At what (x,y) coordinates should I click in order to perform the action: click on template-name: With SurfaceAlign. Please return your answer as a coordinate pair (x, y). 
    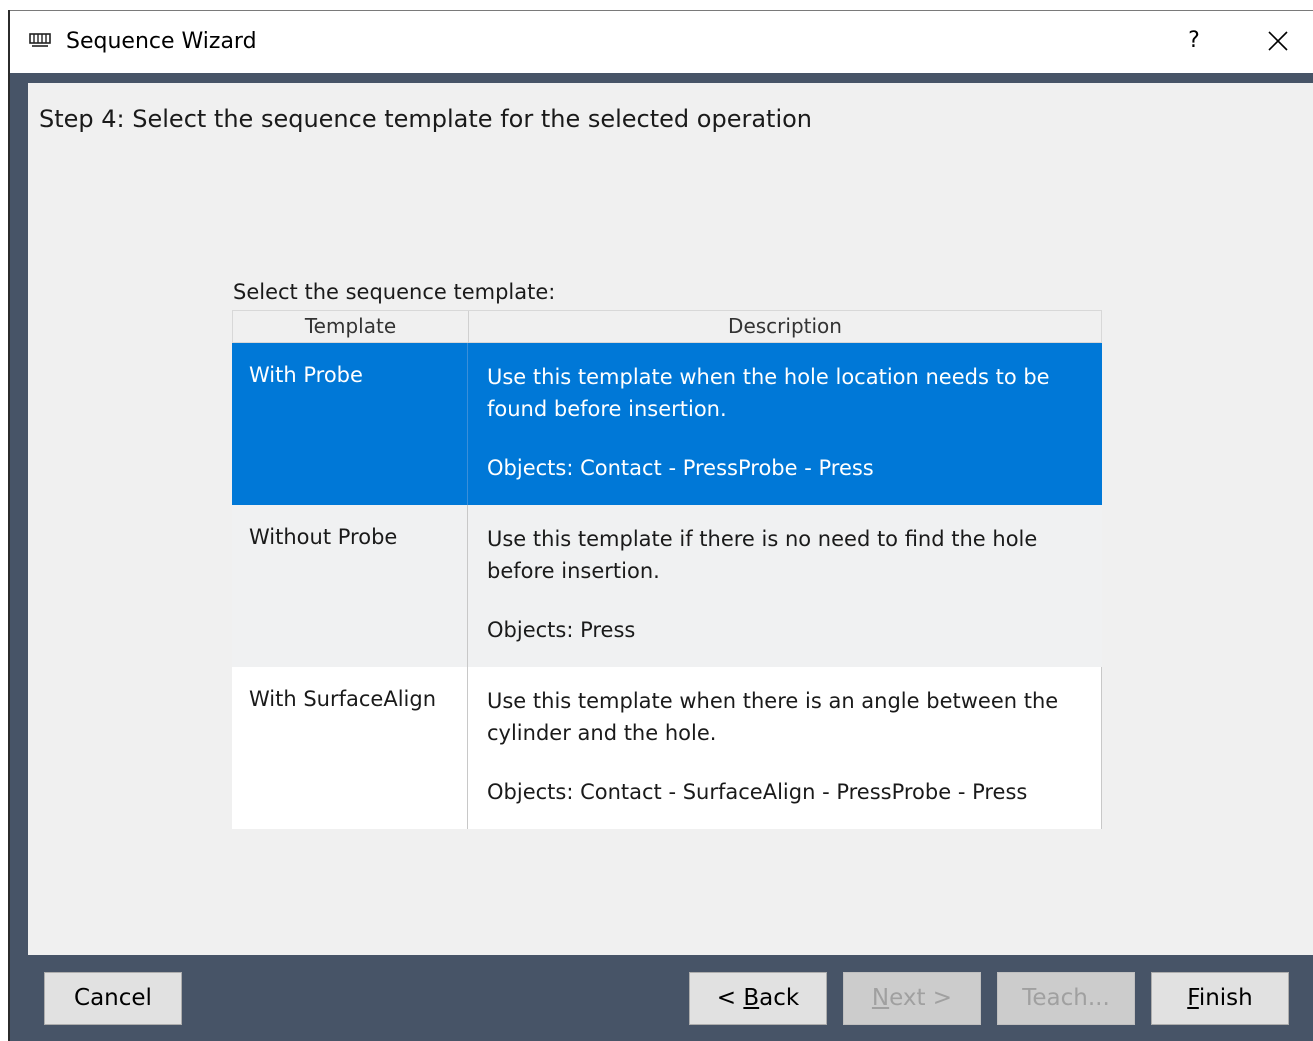
    Looking at the image, I should click on (343, 699).